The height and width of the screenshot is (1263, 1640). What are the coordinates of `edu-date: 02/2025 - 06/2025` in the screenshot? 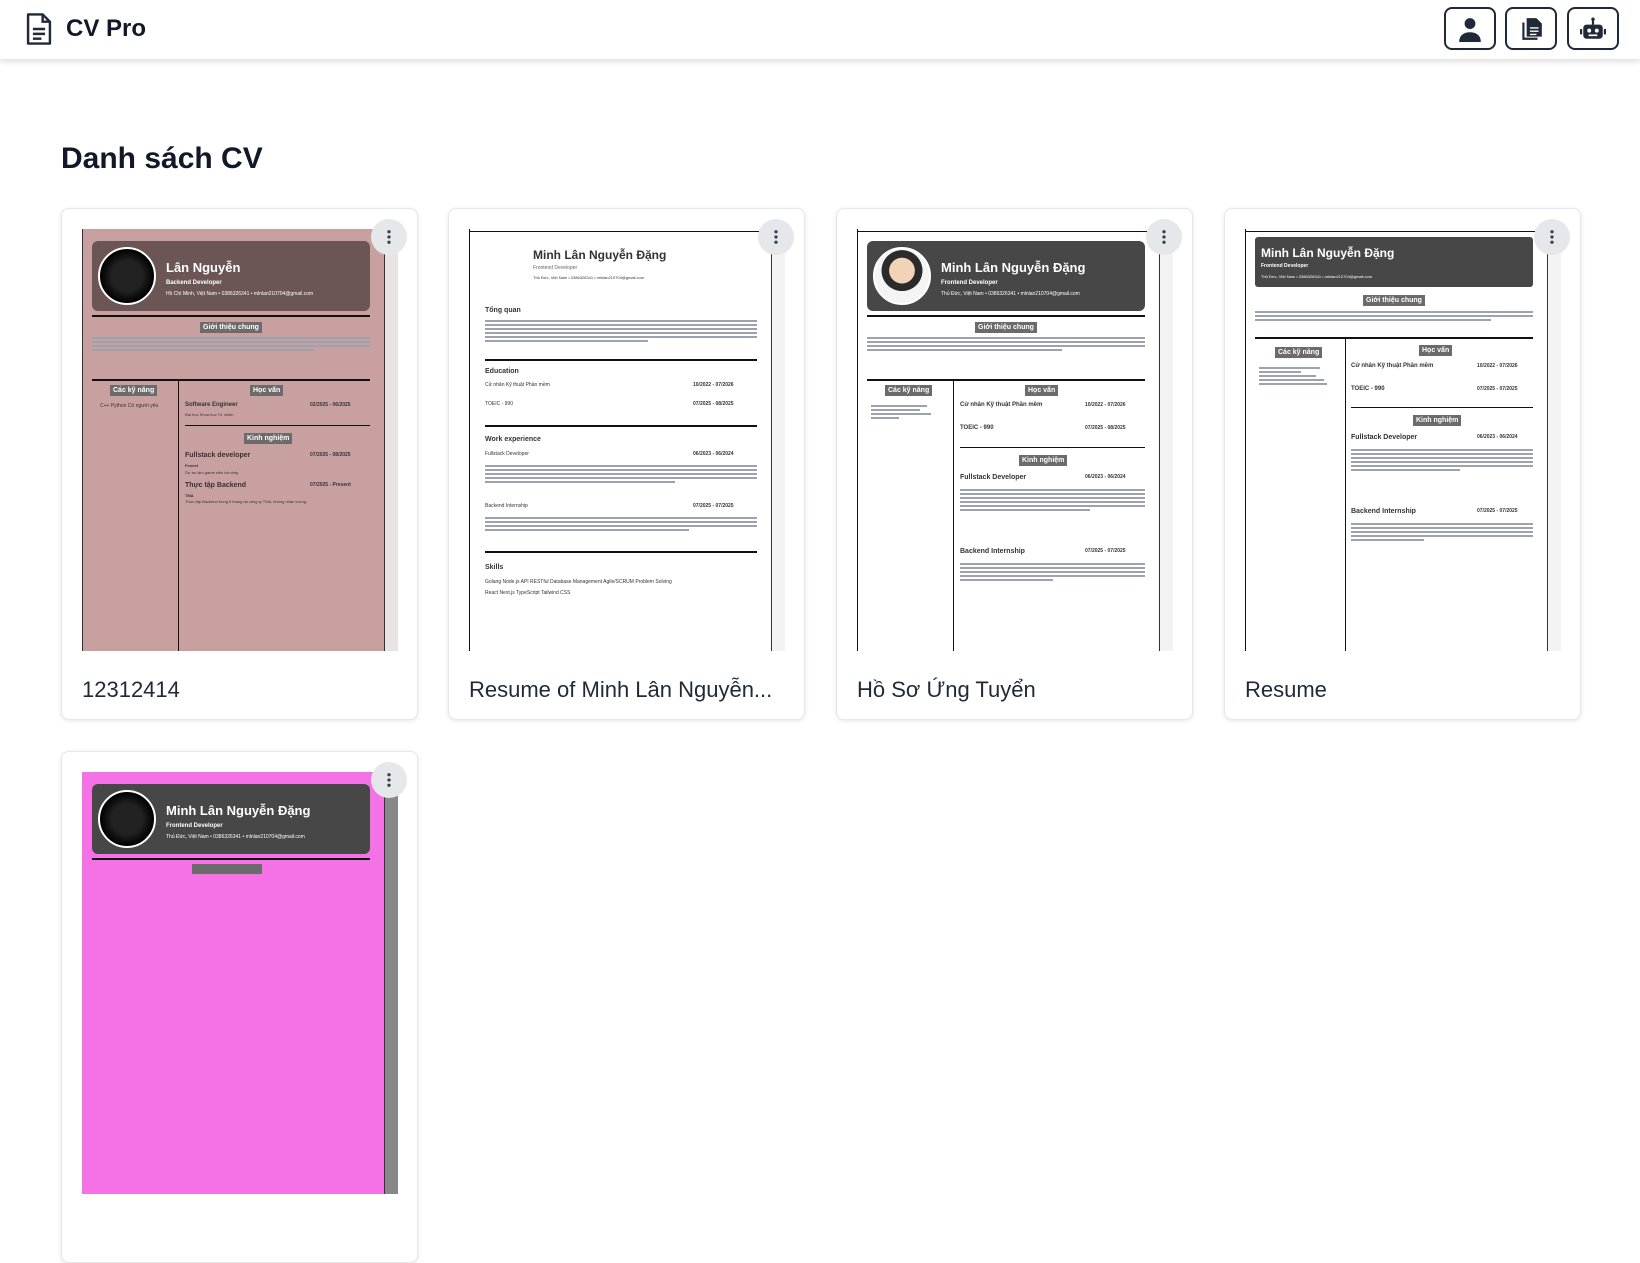 It's located at (330, 405).